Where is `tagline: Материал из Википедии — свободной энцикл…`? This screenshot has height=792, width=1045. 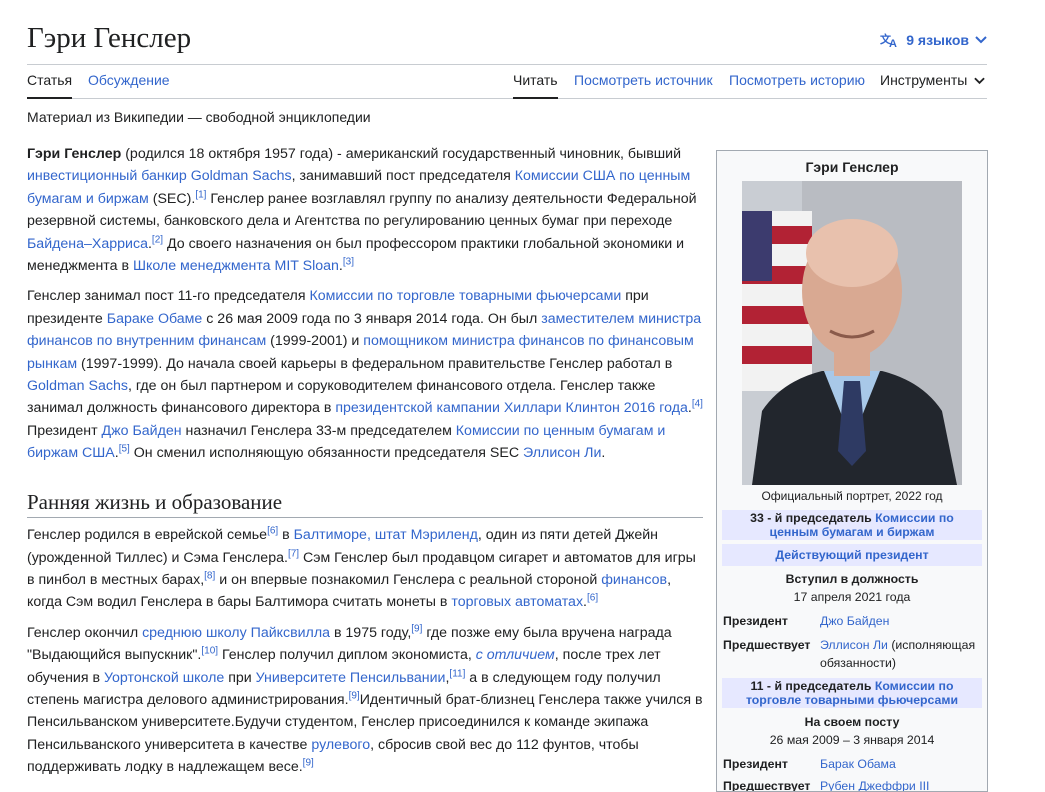
tagline: Материал из Википедии — свободной энцикл… is located at coordinates (199, 117).